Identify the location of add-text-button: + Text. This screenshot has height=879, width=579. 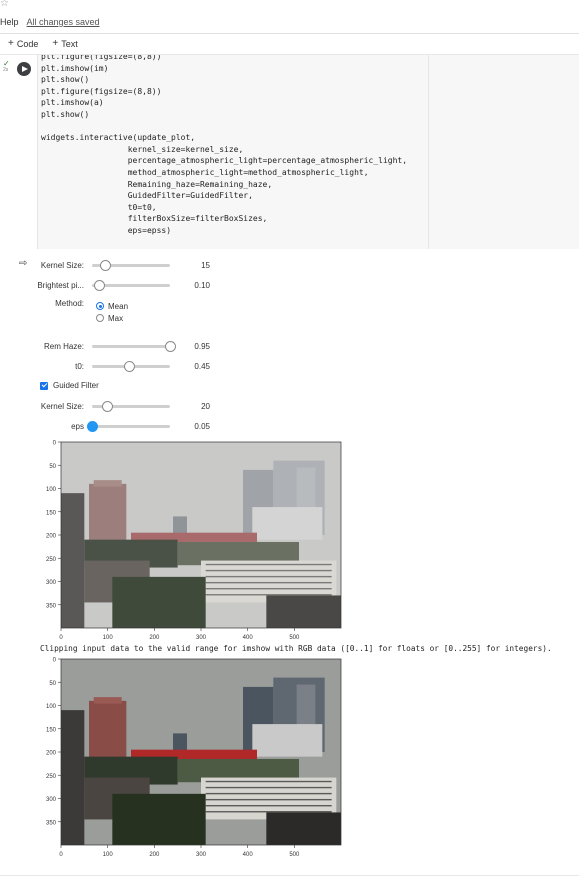
(64, 43).